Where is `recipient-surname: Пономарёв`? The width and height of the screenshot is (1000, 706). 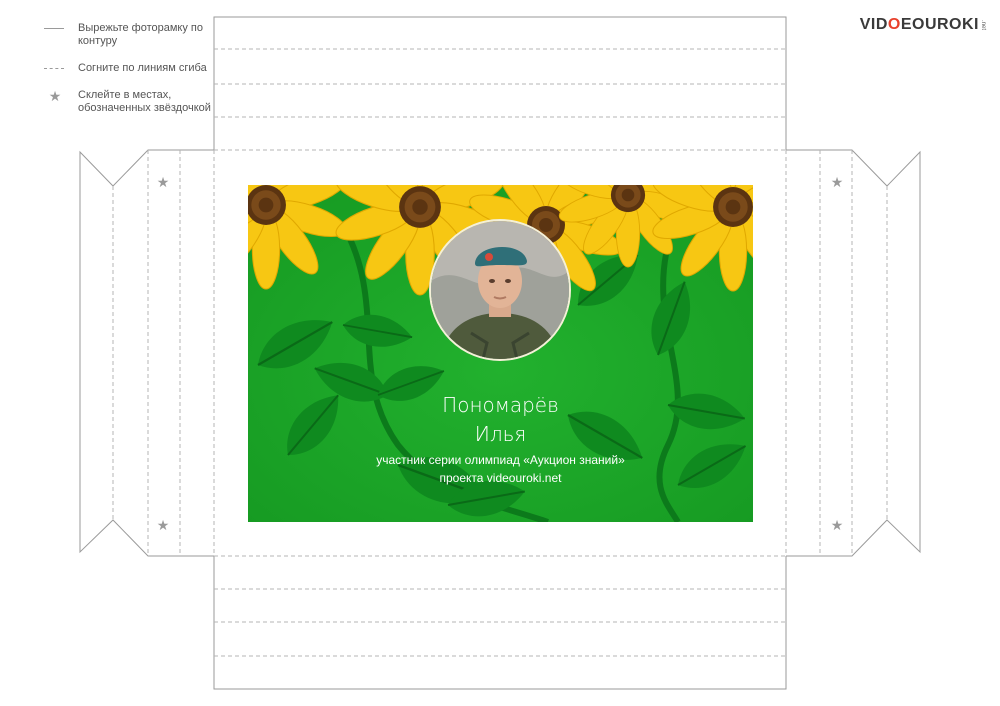 recipient-surname: Пономарёв is located at coordinates (500, 405).